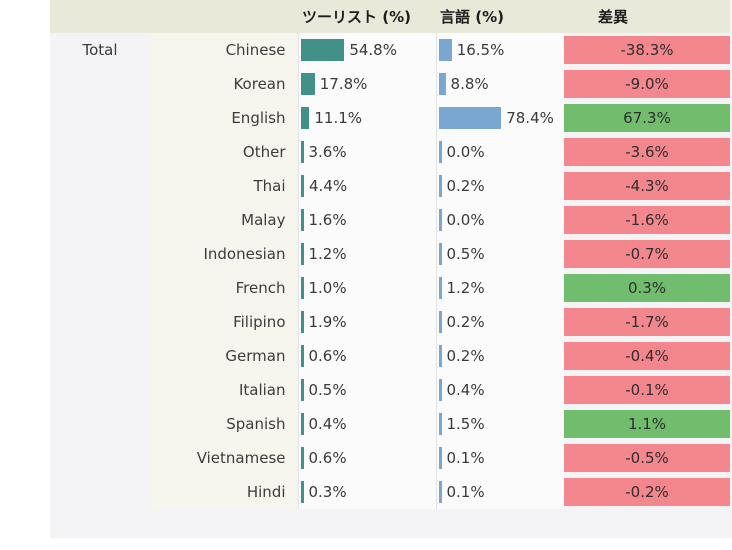 The height and width of the screenshot is (550, 732). I want to click on row-language-label: Spanish, so click(224, 424).